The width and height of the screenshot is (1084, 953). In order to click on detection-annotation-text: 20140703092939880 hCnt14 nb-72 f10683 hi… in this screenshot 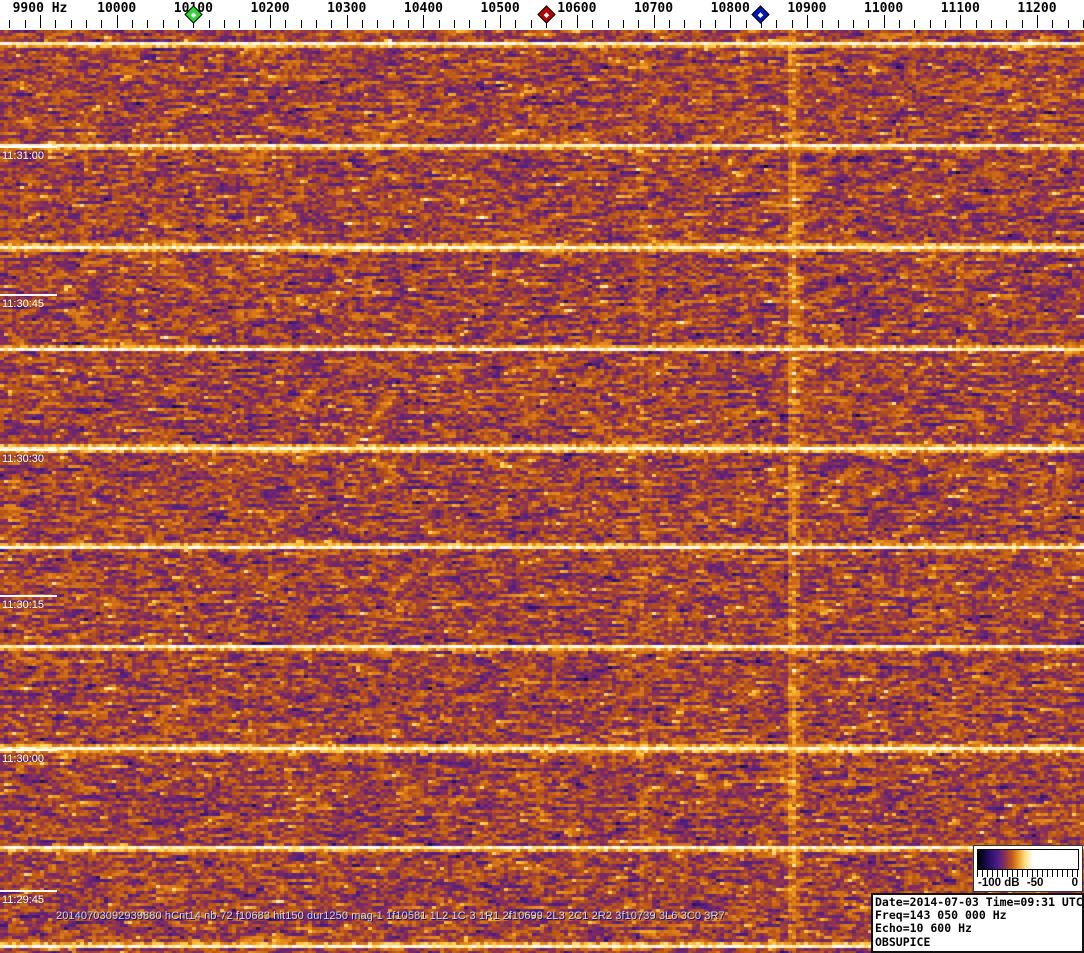, I will do `click(390, 916)`.